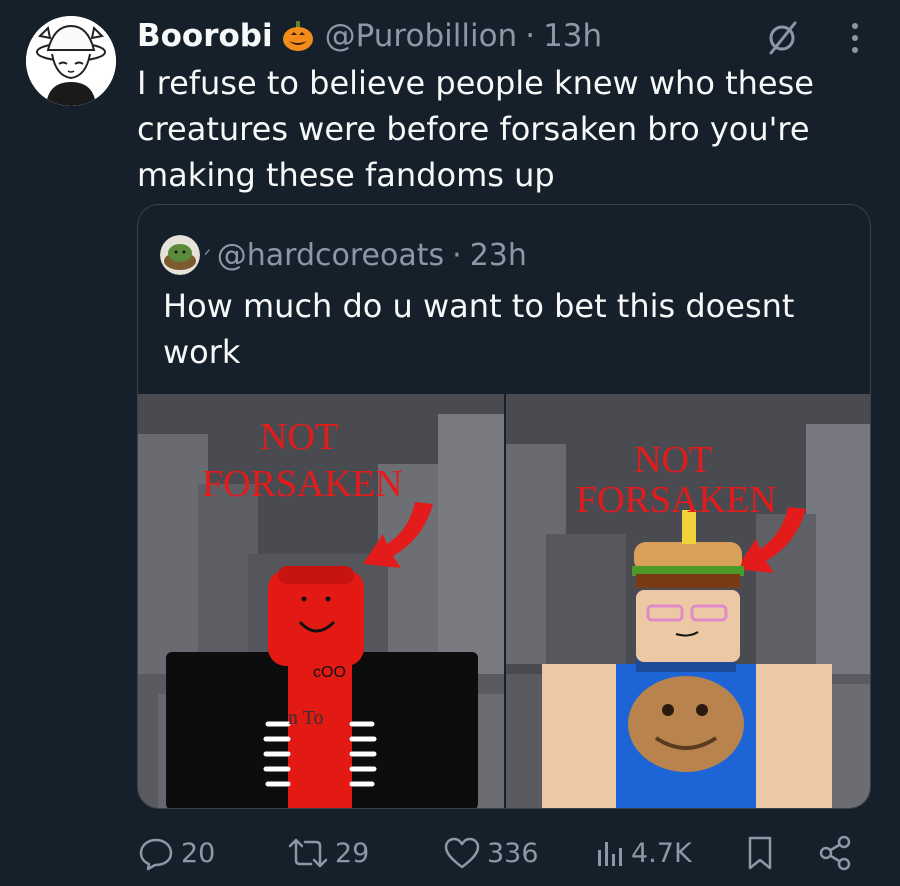 The height and width of the screenshot is (886, 900). What do you see at coordinates (462, 853) in the screenshot?
I see `heart-icon` at bounding box center [462, 853].